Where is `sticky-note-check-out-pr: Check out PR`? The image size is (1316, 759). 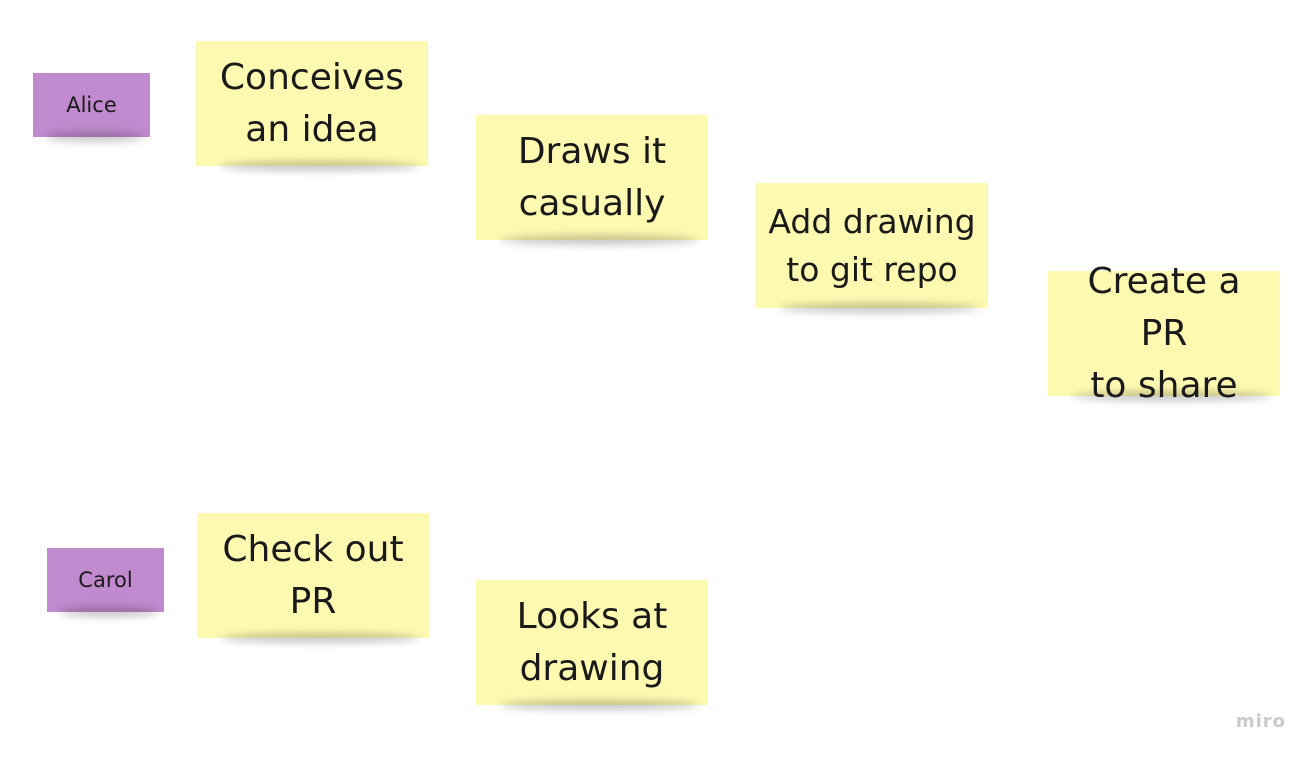 sticky-note-check-out-pr: Check out PR is located at coordinates (313, 575).